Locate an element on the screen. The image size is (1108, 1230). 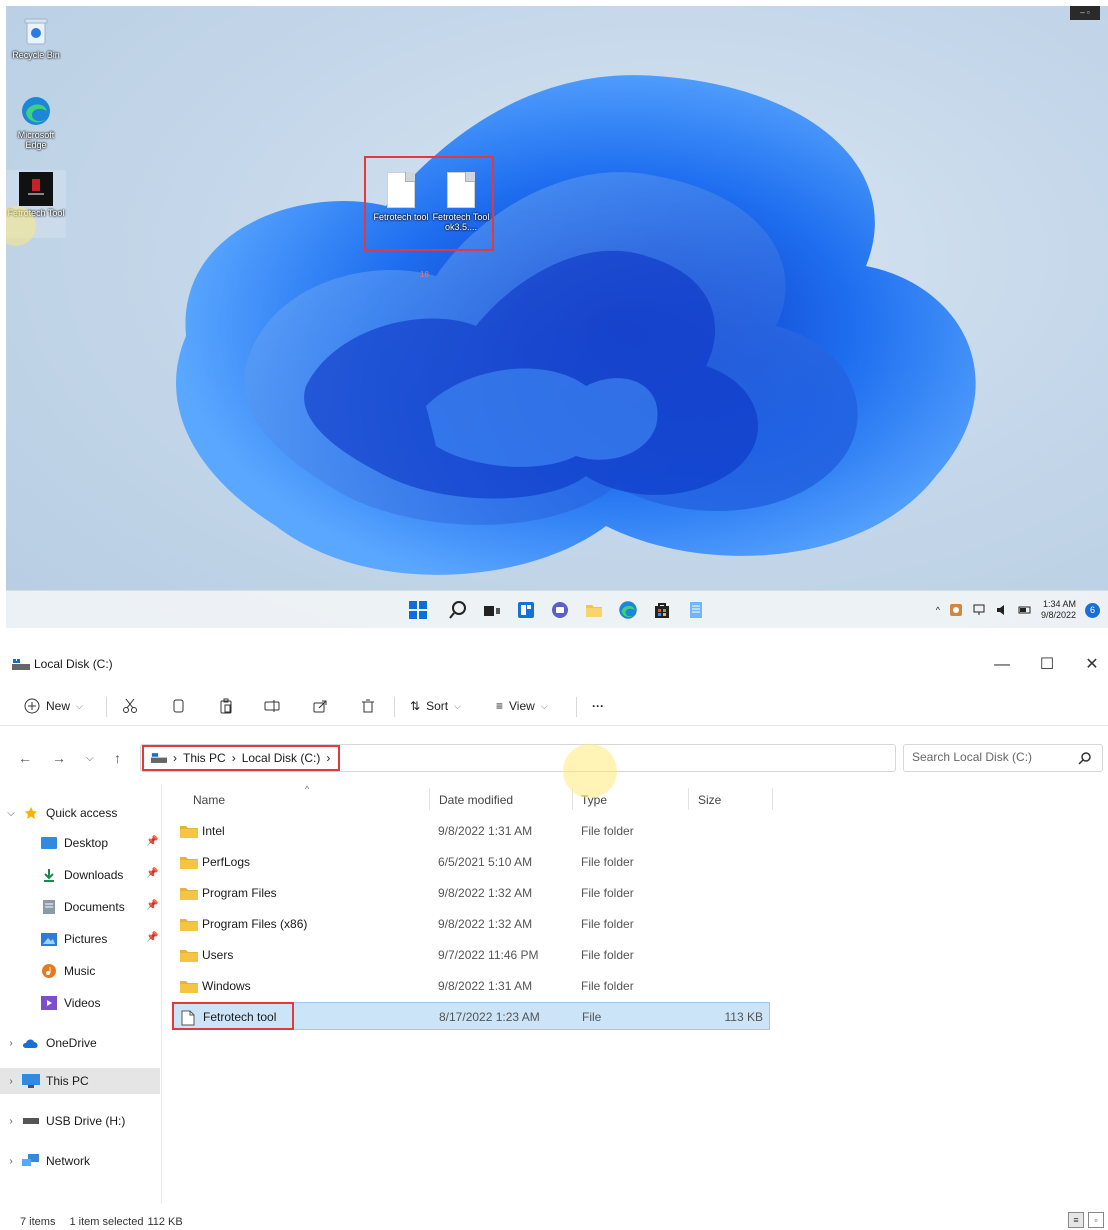
picture-icon is located at coordinates (49, 939).